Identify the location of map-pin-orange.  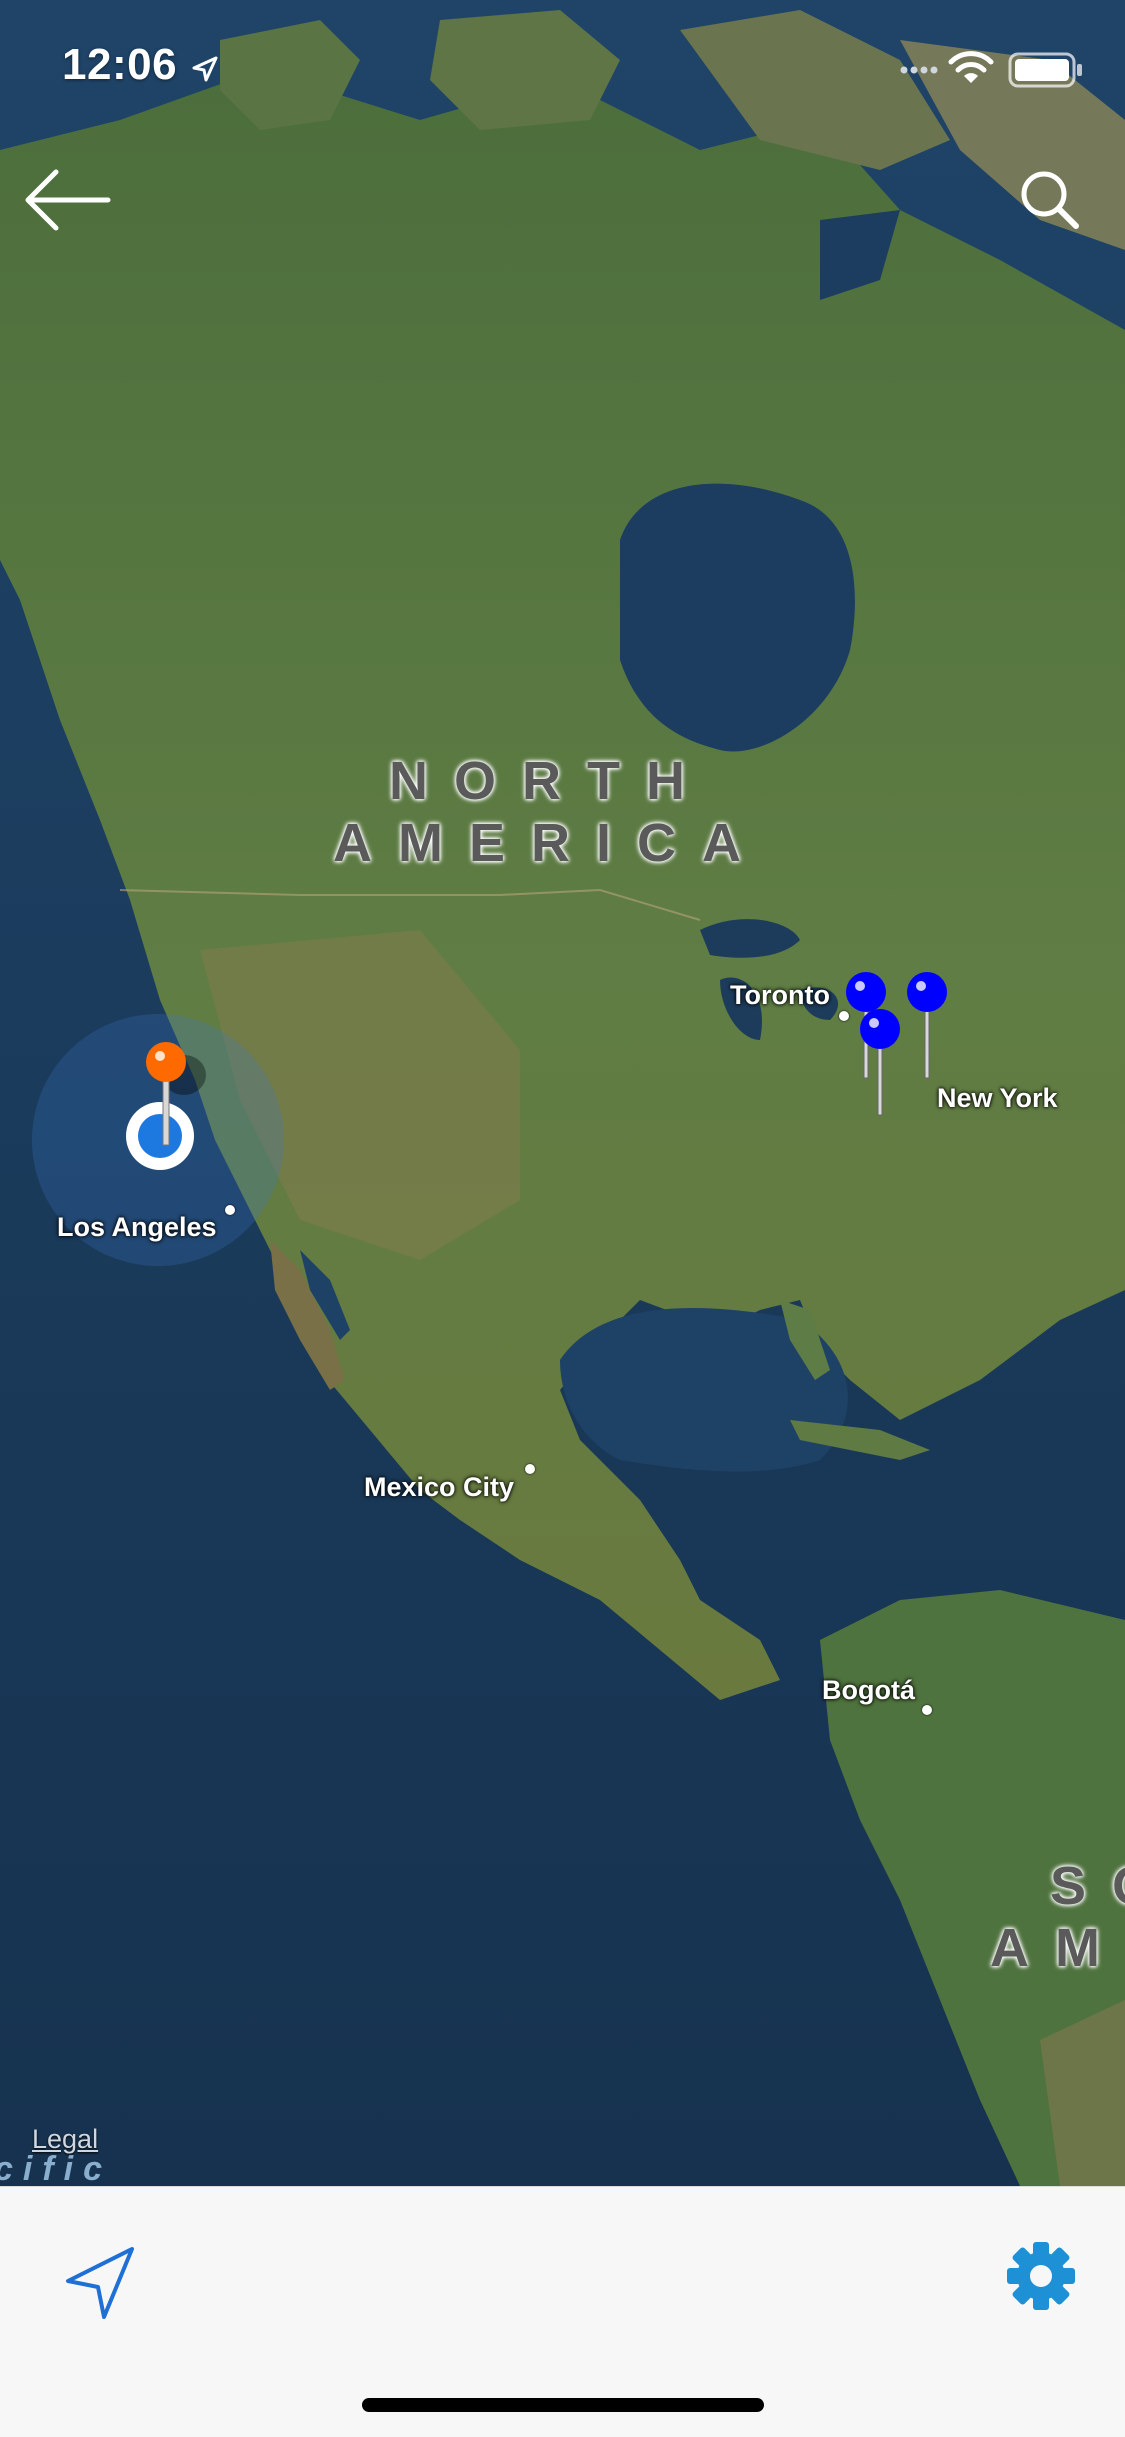
(171, 1090).